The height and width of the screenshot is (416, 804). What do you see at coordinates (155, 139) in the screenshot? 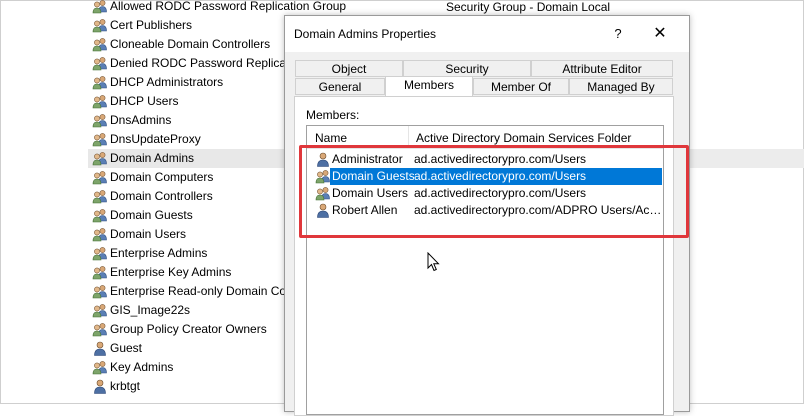
I see `ad-list-item-label: DnsUpdateProxy` at bounding box center [155, 139].